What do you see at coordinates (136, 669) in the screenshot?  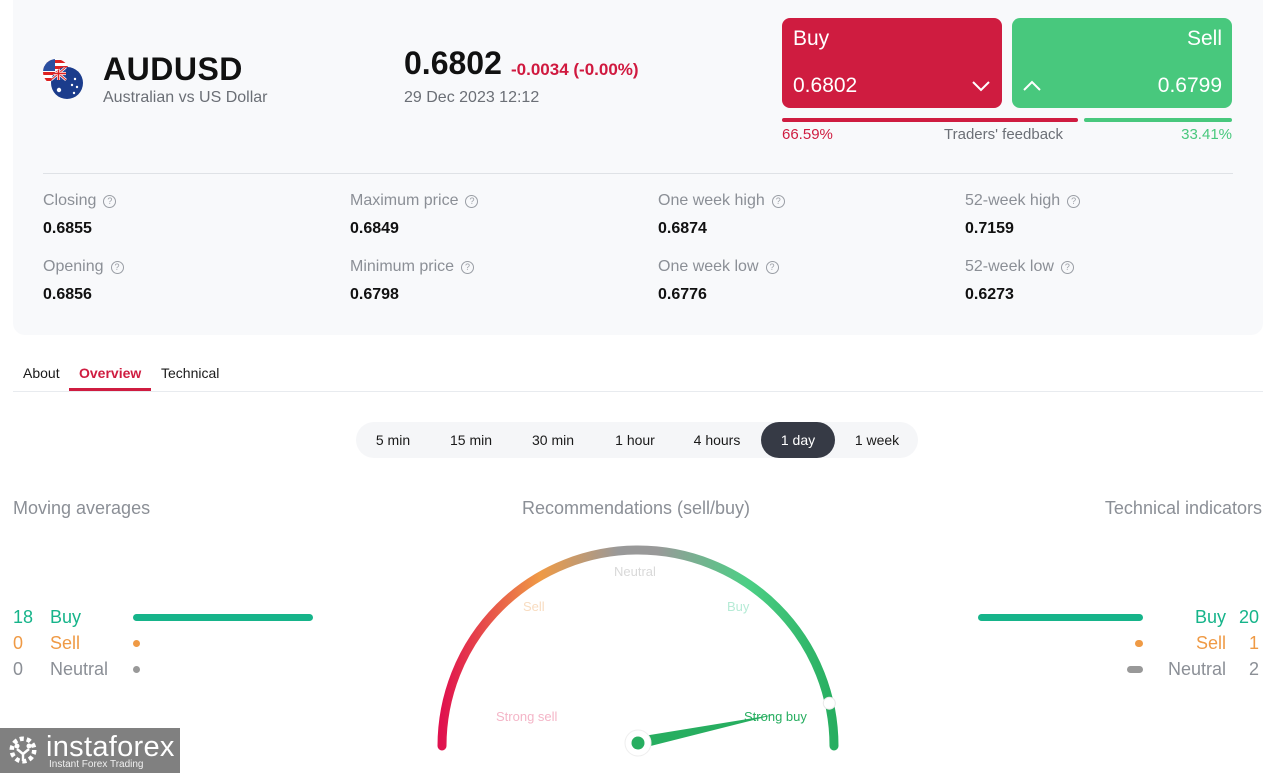 I see `ma-neutral-bar` at bounding box center [136, 669].